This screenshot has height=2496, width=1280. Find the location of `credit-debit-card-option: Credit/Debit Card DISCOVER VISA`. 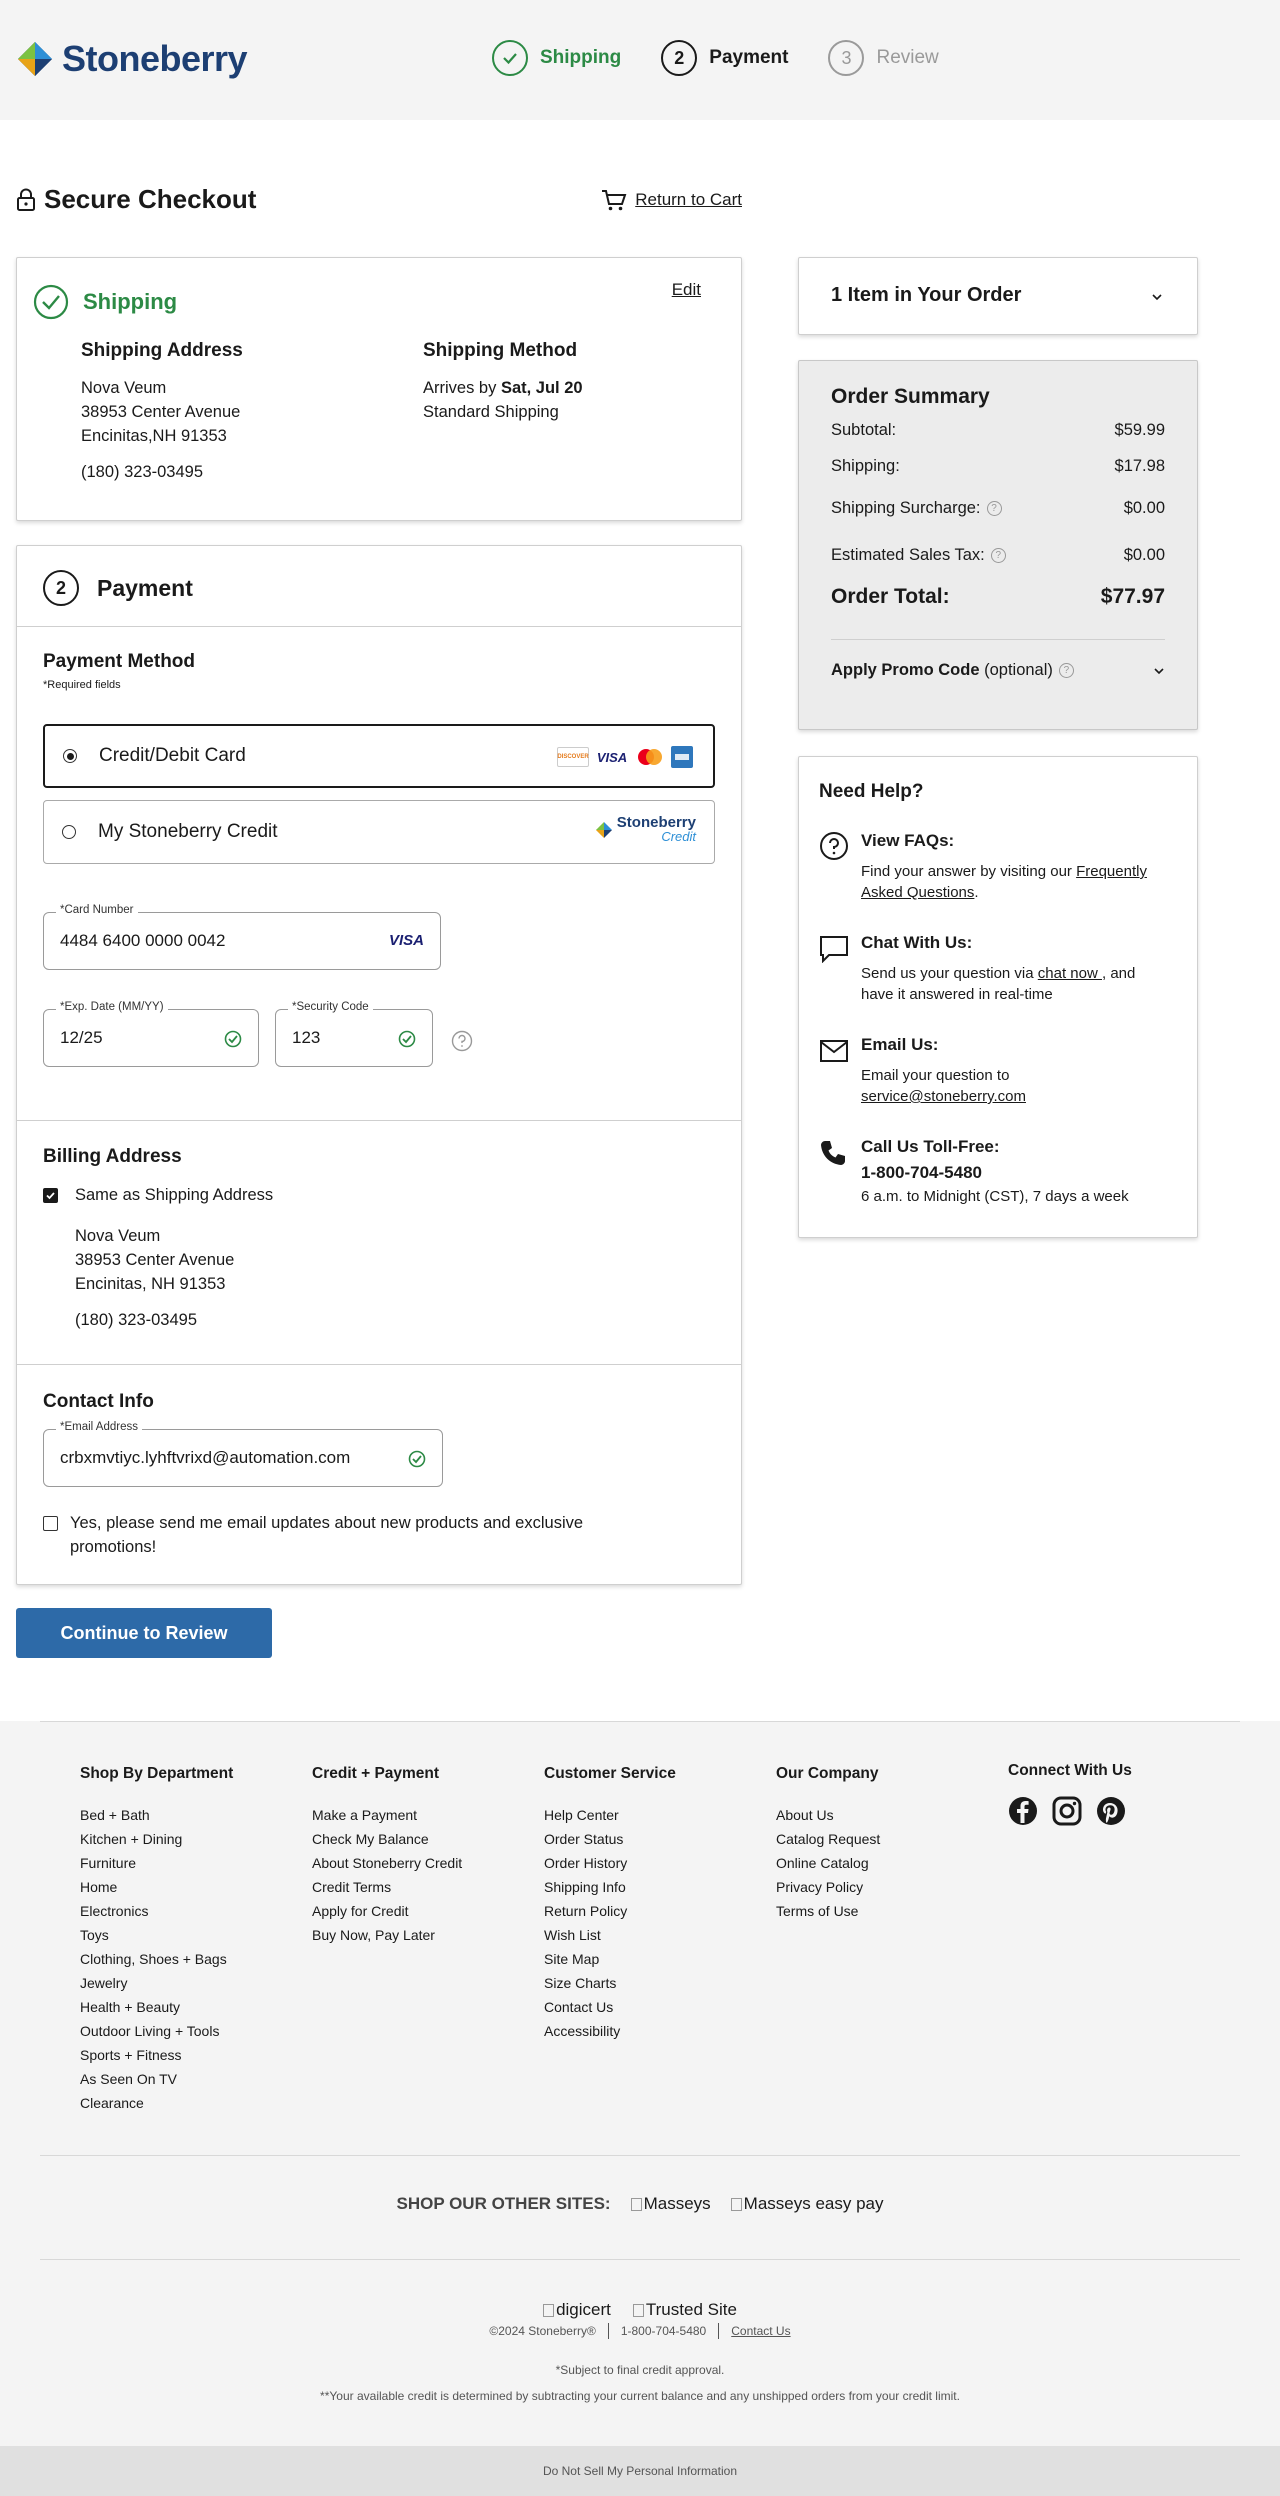

credit-debit-card-option: Credit/Debit Card DISCOVER VISA is located at coordinates (379, 756).